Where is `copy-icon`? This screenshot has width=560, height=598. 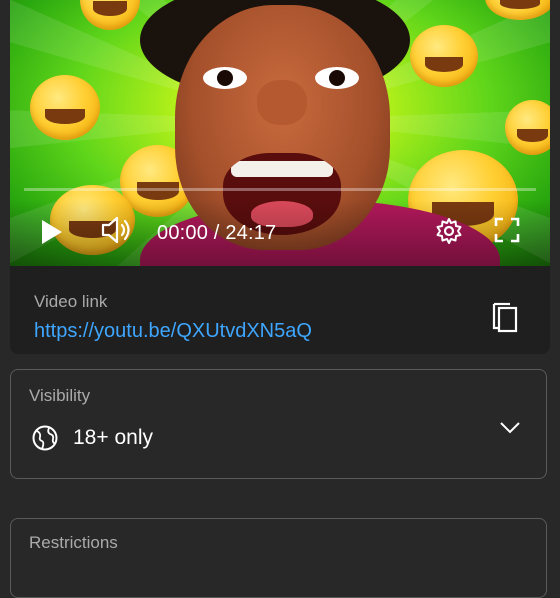 copy-icon is located at coordinates (505, 317).